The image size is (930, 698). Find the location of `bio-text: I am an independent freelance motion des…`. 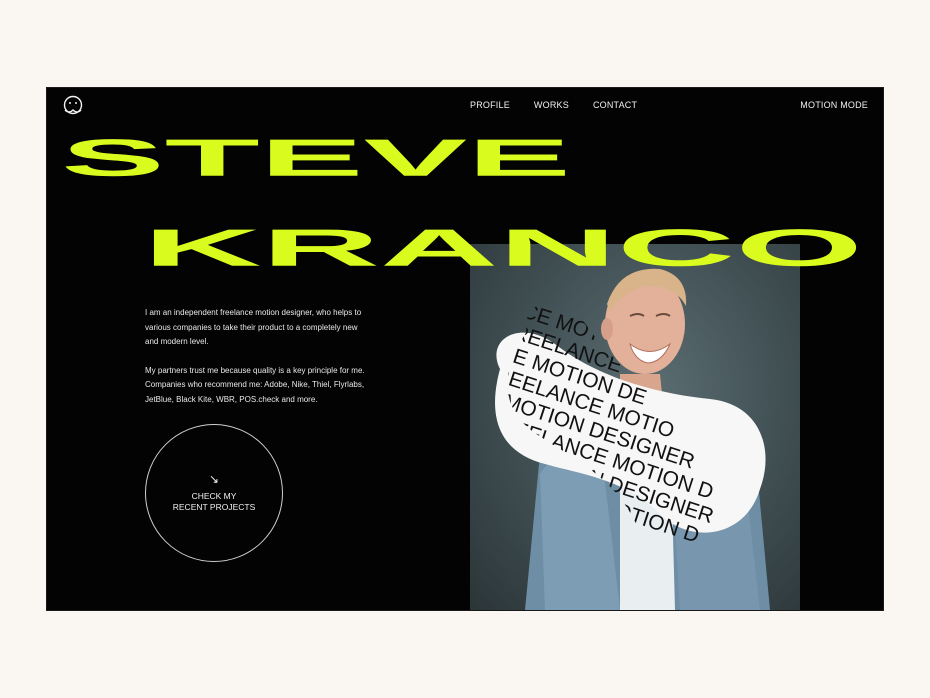

bio-text: I am an independent freelance motion des… is located at coordinates (257, 363).